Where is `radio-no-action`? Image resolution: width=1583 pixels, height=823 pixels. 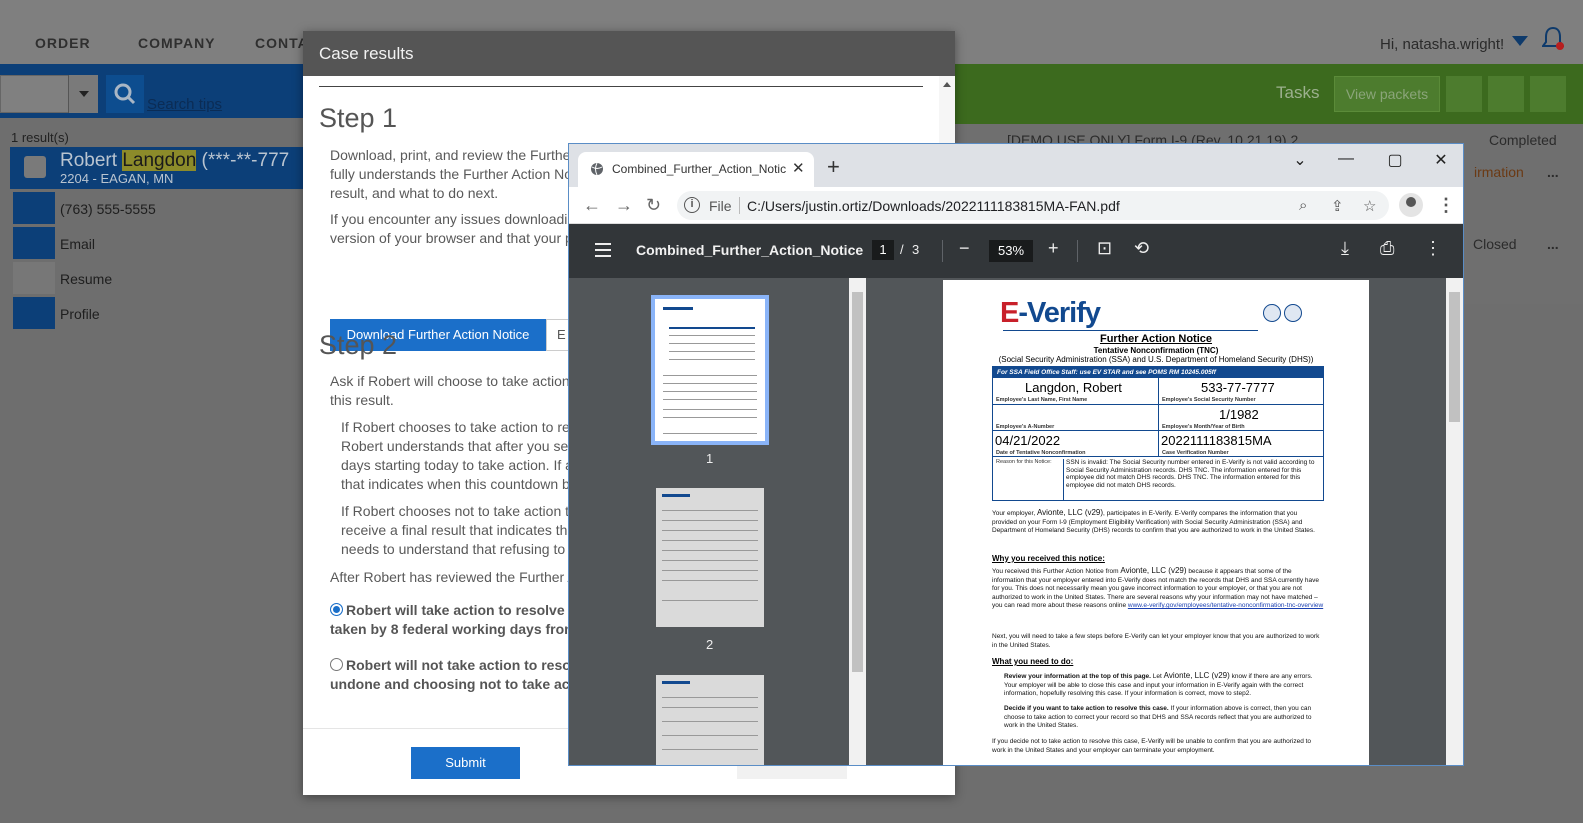
radio-no-action is located at coordinates (336, 664).